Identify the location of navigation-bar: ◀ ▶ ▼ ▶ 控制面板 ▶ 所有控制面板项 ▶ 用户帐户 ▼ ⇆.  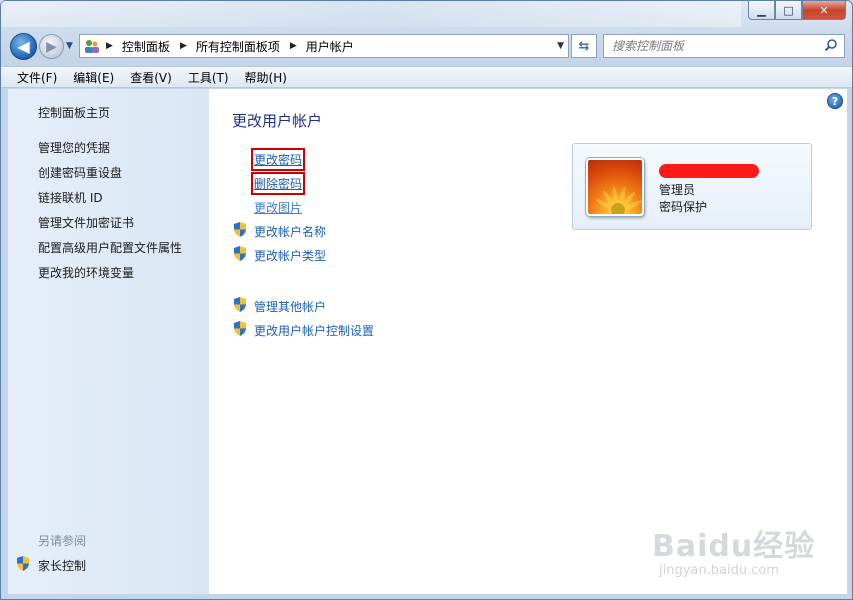
(426, 47).